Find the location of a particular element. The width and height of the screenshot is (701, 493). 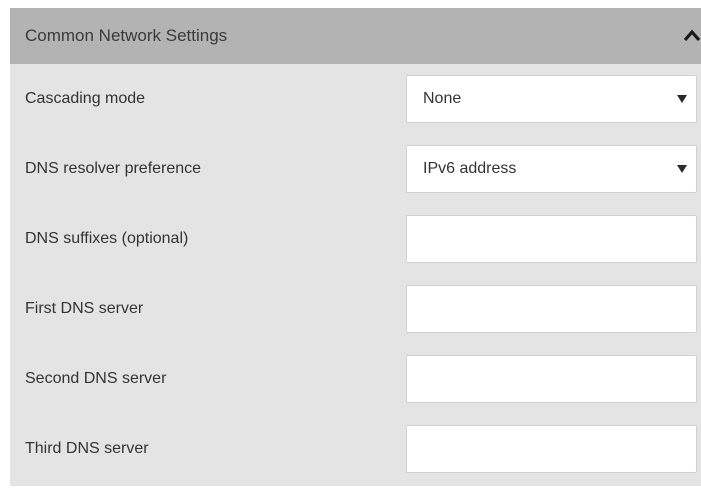

third-dns-server-input is located at coordinates (551, 449).